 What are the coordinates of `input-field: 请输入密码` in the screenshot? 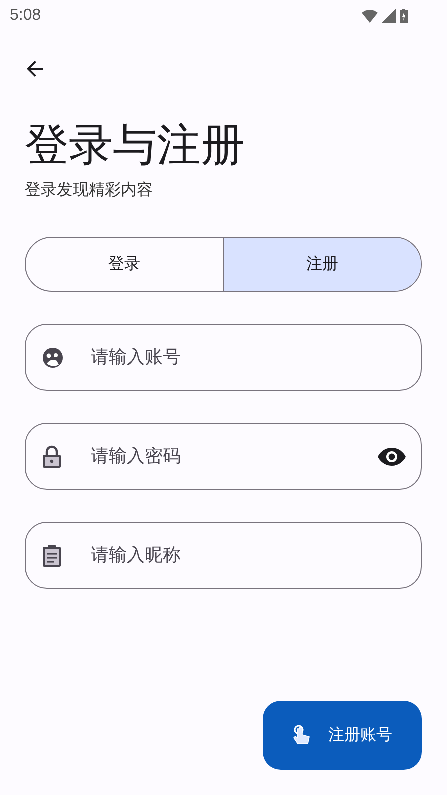 It's located at (223, 456).